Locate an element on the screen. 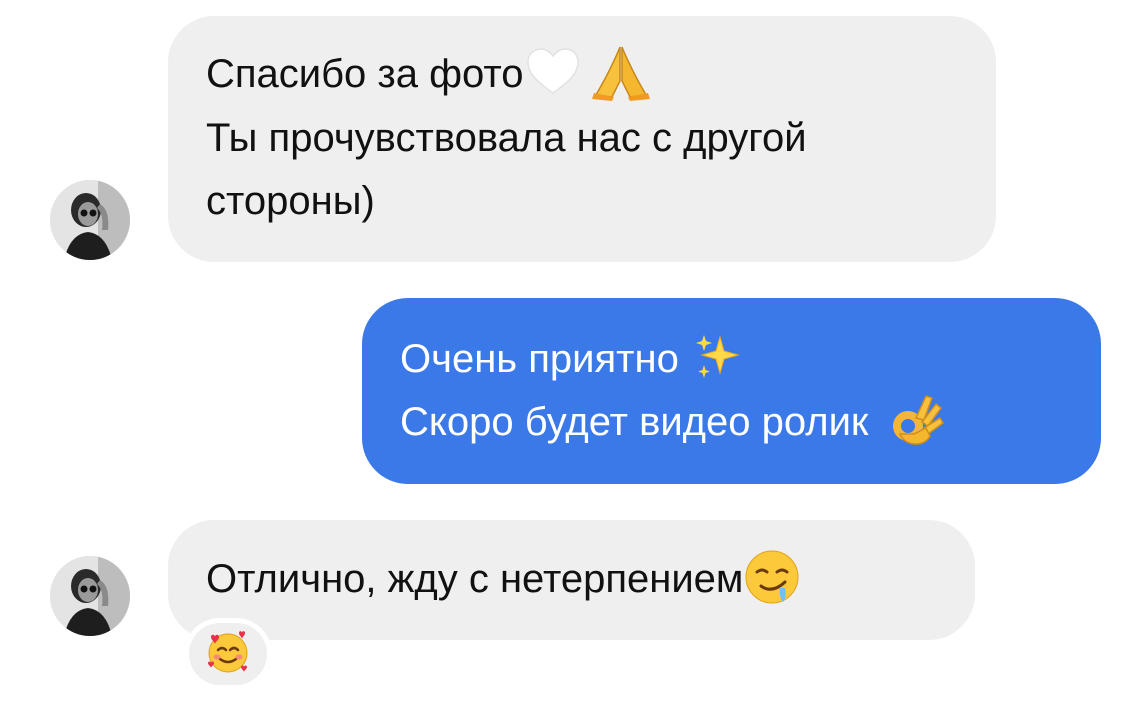  message-line: Скоро будет видео ролик is located at coordinates (731, 422).